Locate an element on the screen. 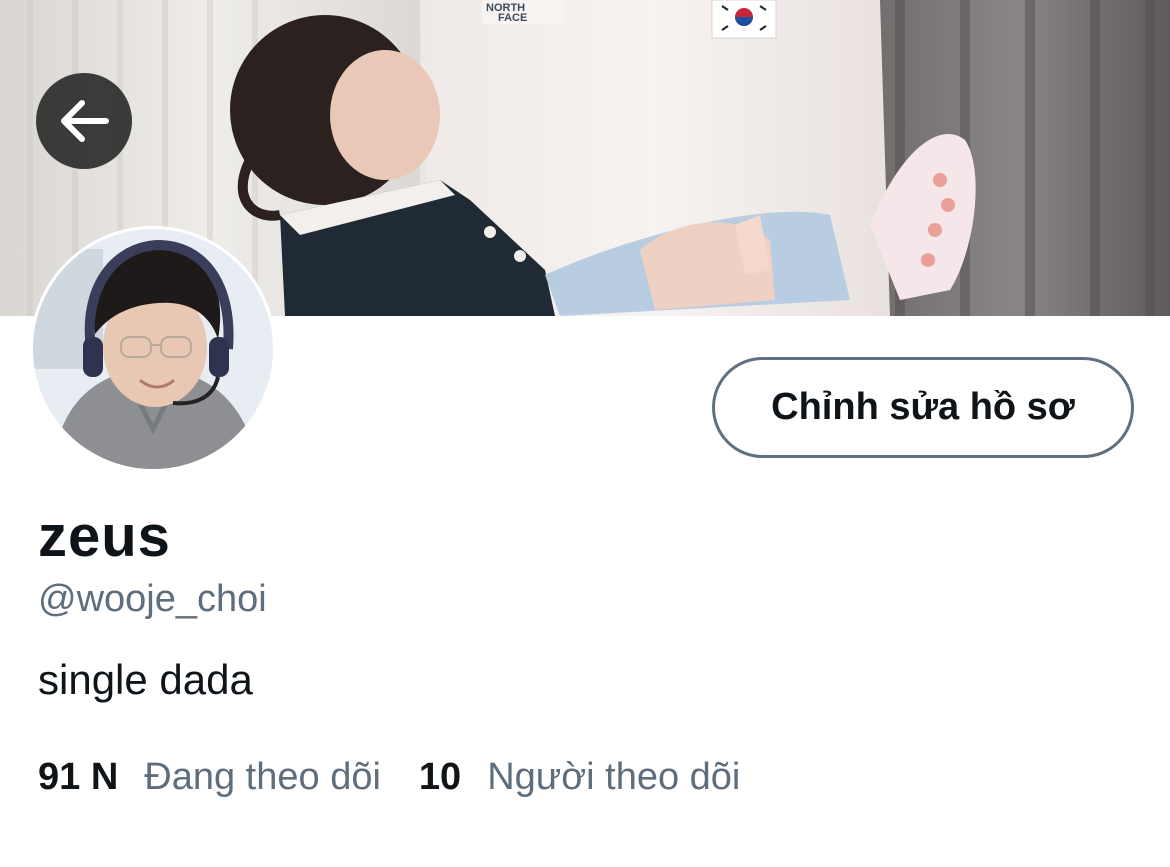 Image resolution: width=1170 pixels, height=867 pixels. followers-link: 10 Người theo dõi is located at coordinates (579, 777).